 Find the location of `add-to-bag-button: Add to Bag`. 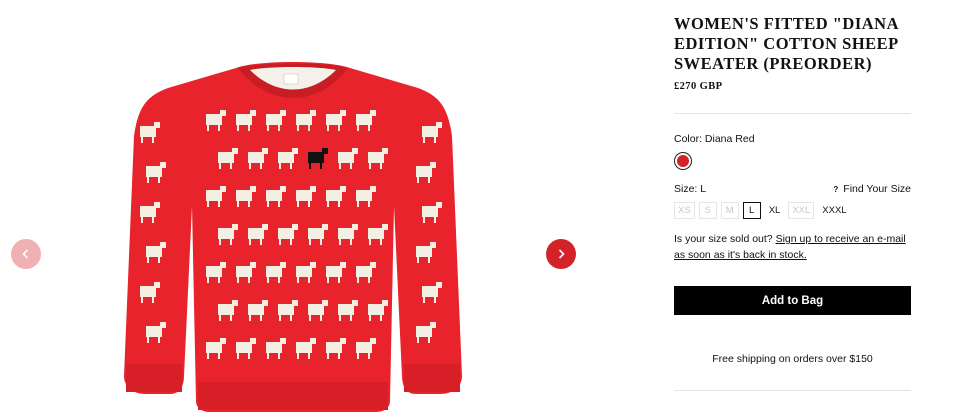

add-to-bag-button: Add to Bag is located at coordinates (792, 300).